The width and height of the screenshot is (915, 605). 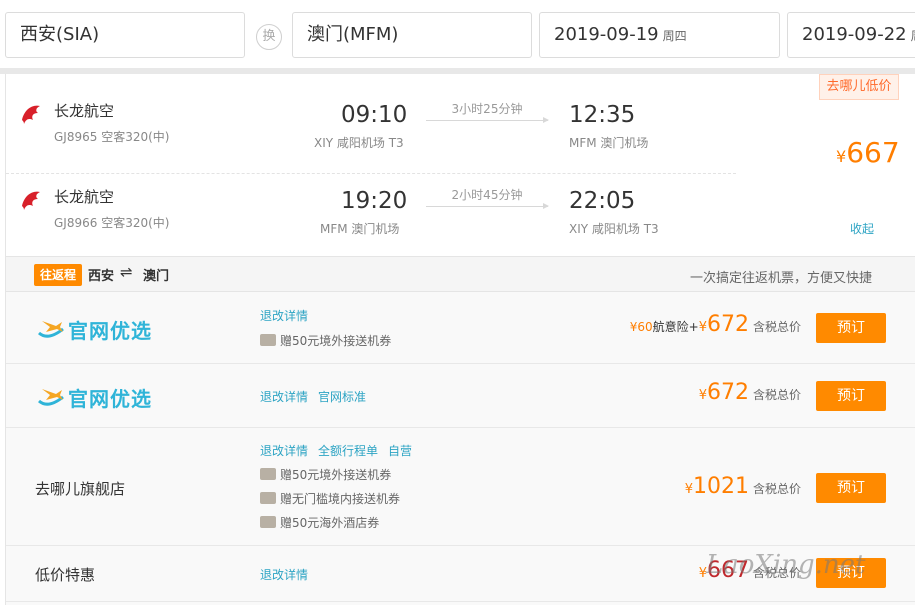 What do you see at coordinates (487, 195) in the screenshot?
I see `flight-duration: 2小时45分钟` at bounding box center [487, 195].